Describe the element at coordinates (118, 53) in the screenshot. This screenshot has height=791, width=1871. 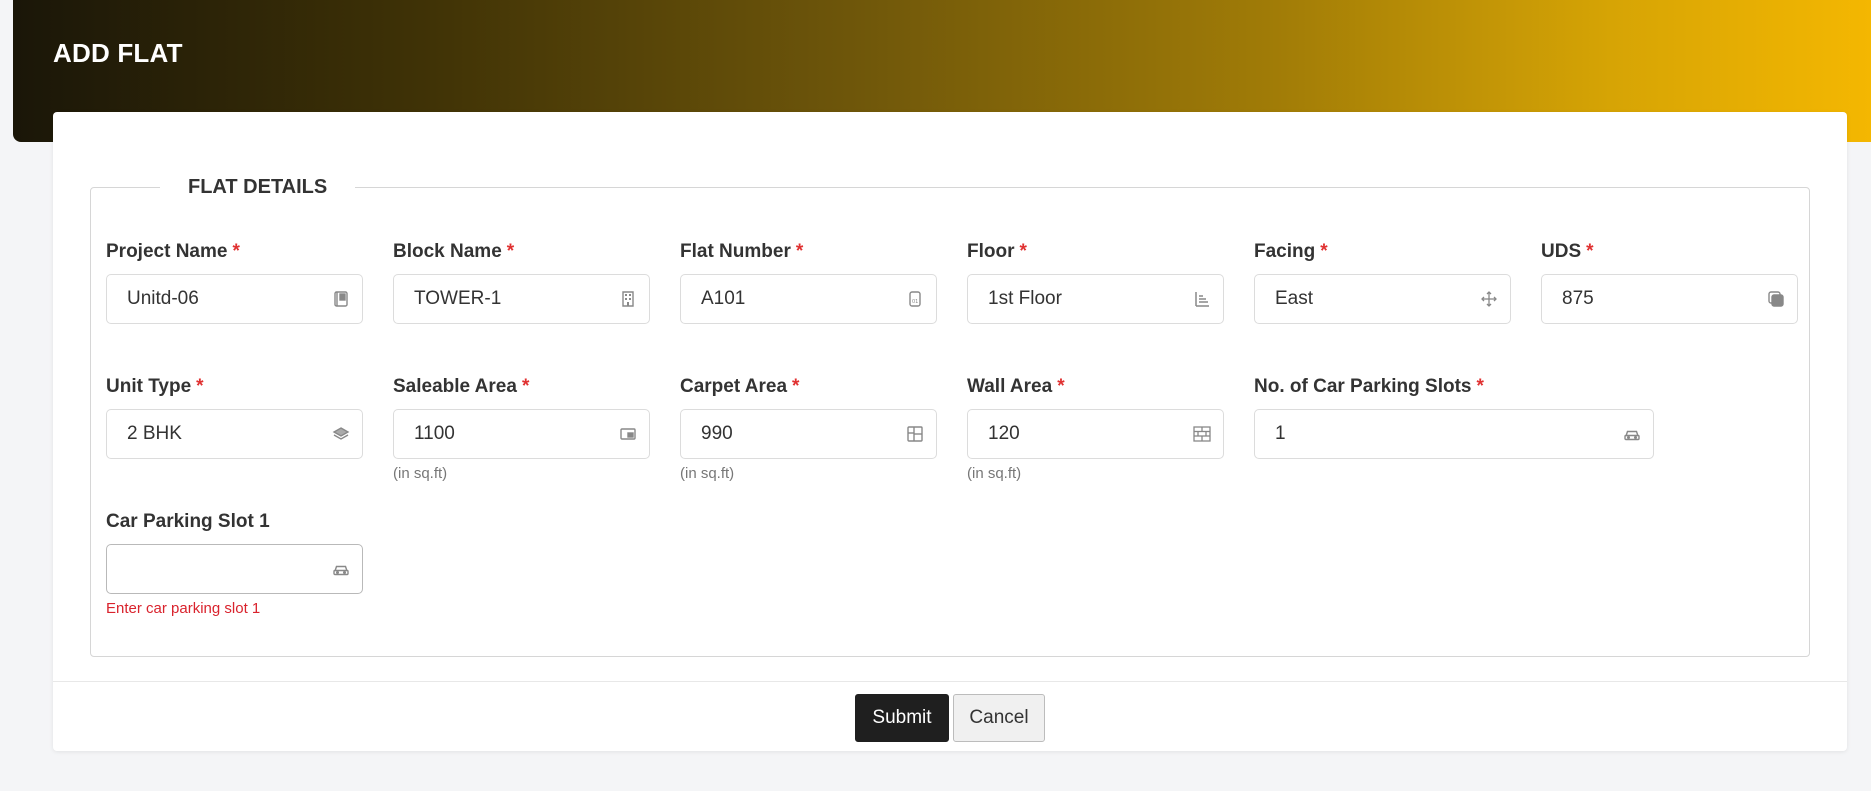
I see `page-title: ADD FLAT` at that location.